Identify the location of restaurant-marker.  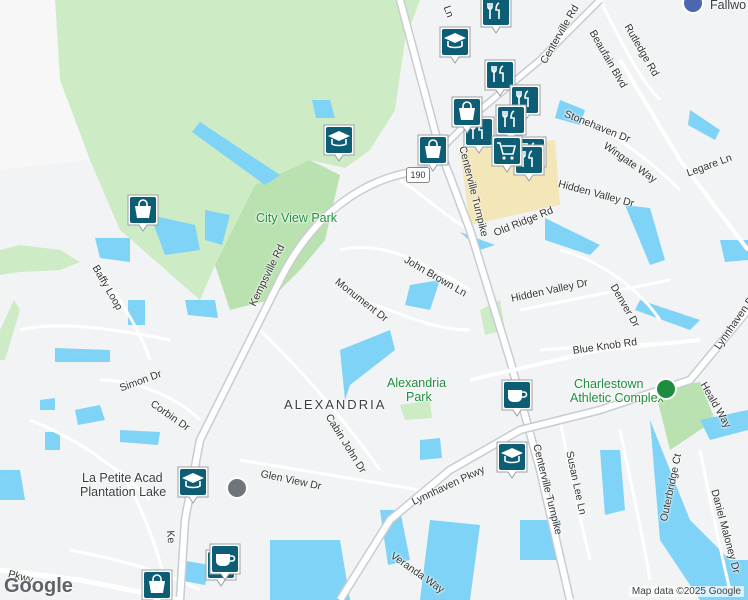
(496, 17).